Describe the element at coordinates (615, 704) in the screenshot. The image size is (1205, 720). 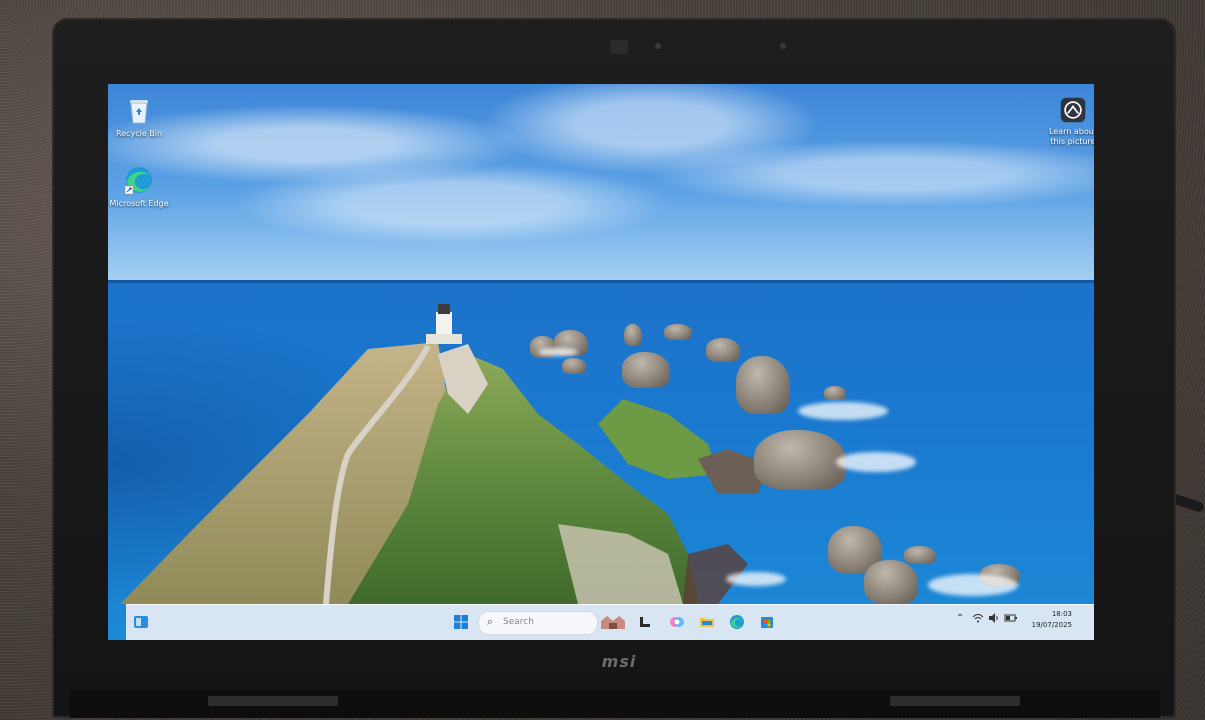
I see `laptop-base` at that location.